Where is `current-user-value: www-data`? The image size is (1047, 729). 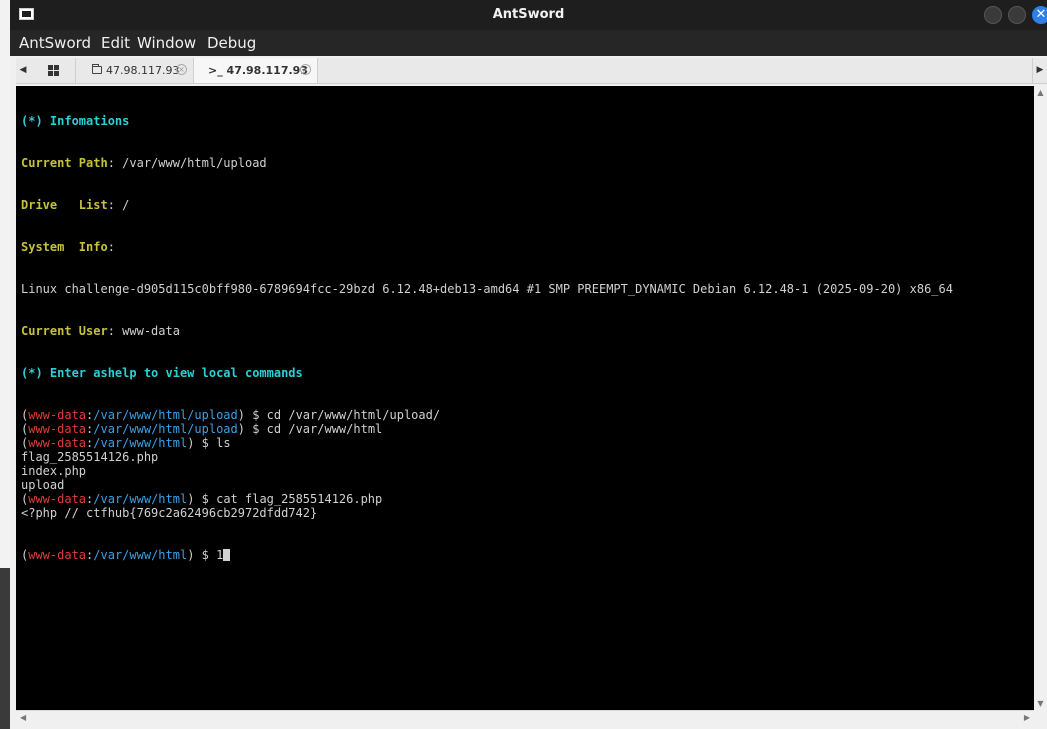 current-user-value: www-data is located at coordinates (151, 331).